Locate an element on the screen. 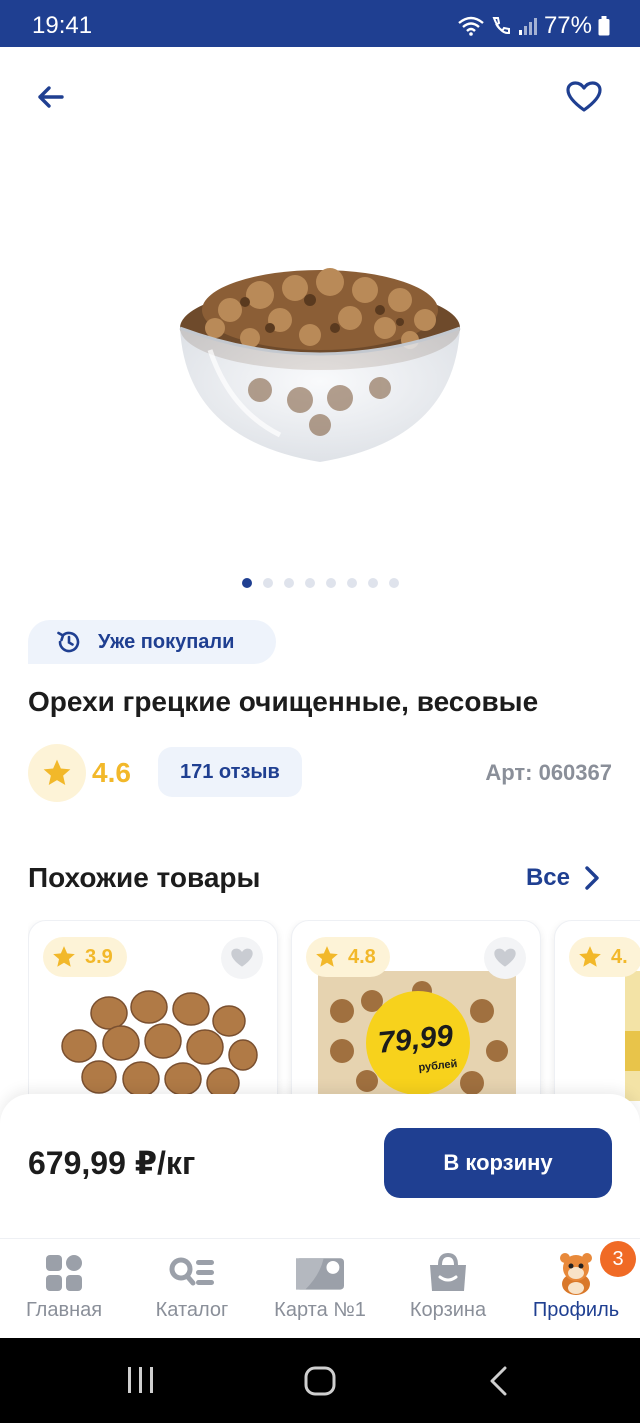 The height and width of the screenshot is (1423, 640). status-time: 19:41 is located at coordinates (62, 25).